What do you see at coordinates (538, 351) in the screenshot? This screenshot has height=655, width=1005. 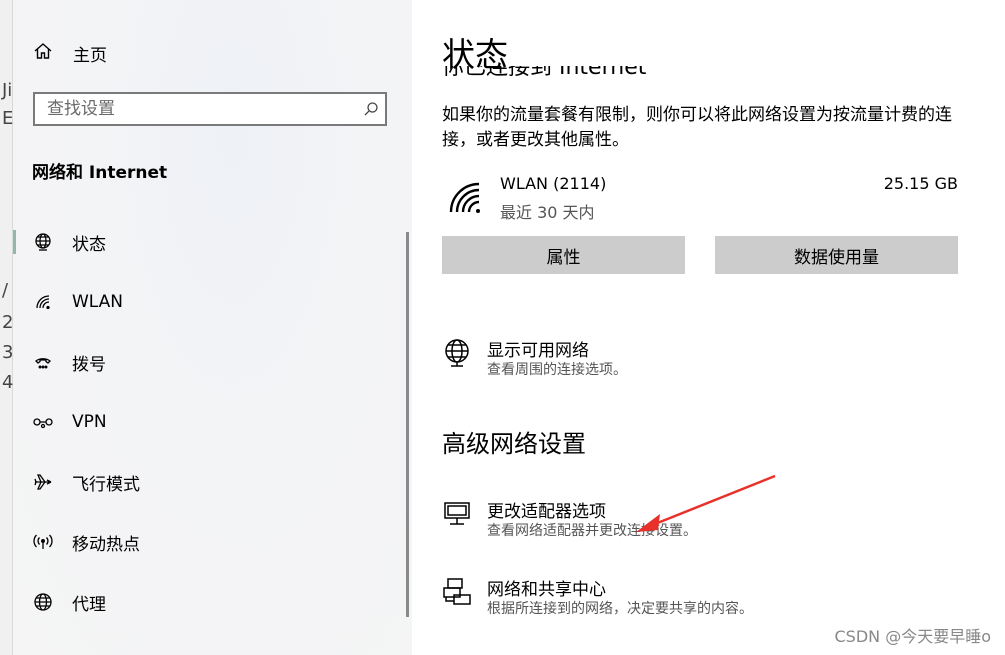 I see `link-title: 显示可用网络` at bounding box center [538, 351].